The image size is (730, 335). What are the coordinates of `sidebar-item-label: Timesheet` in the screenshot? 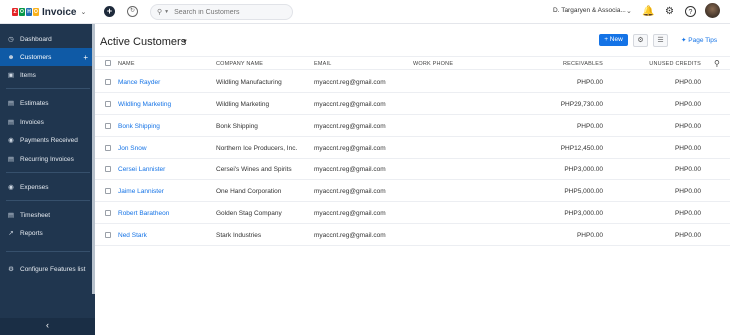 It's located at (35, 215).